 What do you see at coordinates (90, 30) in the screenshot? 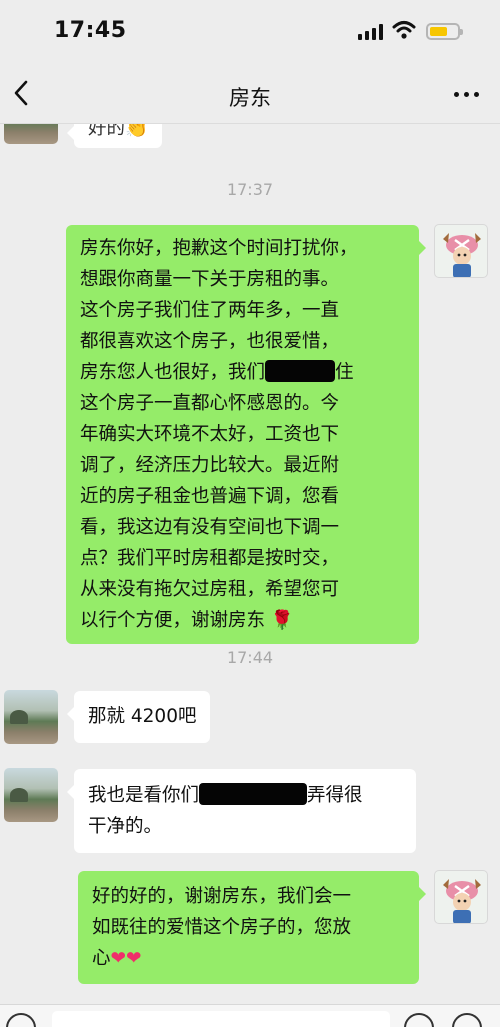
I see `status-time: 17:45` at bounding box center [90, 30].